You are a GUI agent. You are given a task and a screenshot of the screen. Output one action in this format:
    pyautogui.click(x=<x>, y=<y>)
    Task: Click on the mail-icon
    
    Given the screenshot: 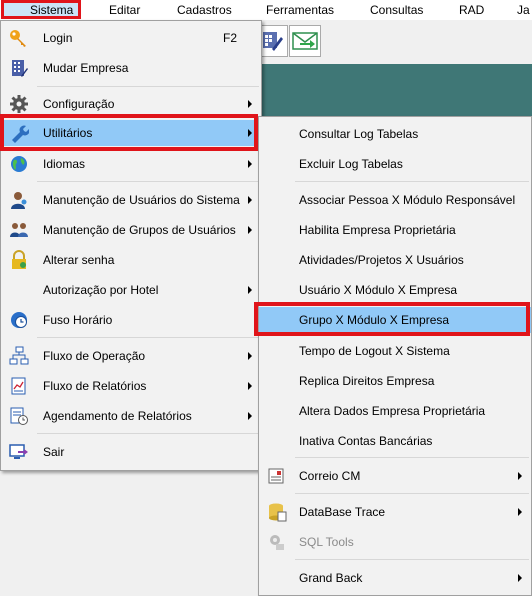 What is the action you would take?
    pyautogui.click(x=277, y=476)
    